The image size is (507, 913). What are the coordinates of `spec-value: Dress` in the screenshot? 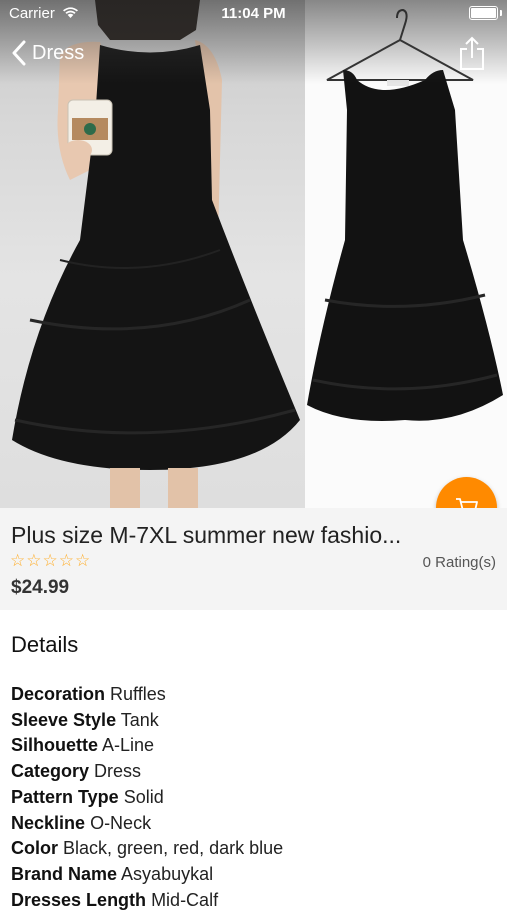 It's located at (118, 771).